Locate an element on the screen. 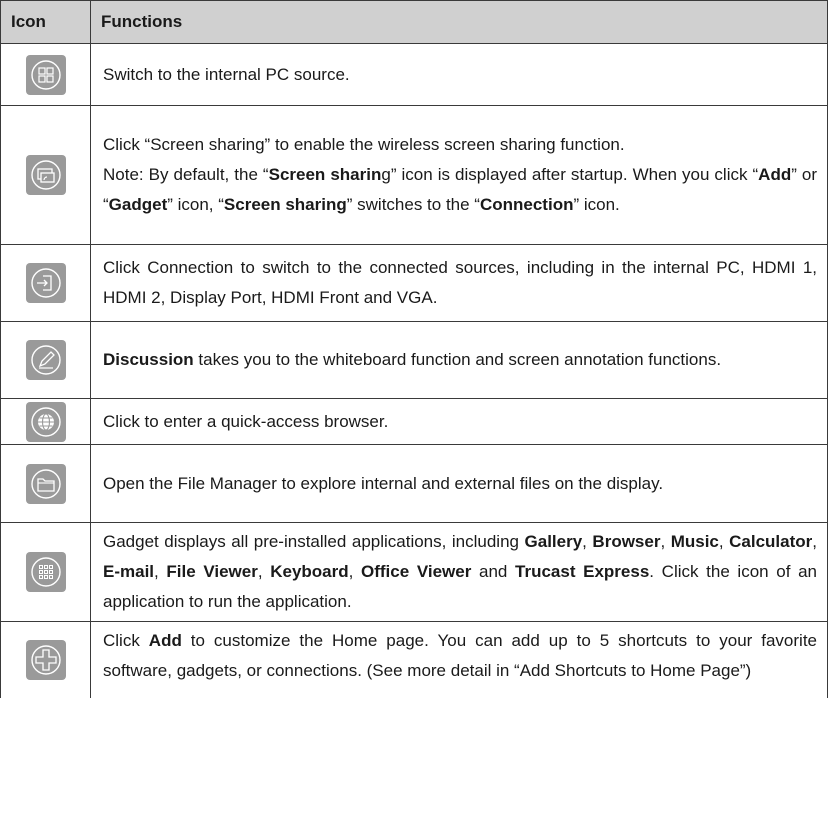 The height and width of the screenshot is (814, 828). bold-term: Gallery is located at coordinates (553, 541).